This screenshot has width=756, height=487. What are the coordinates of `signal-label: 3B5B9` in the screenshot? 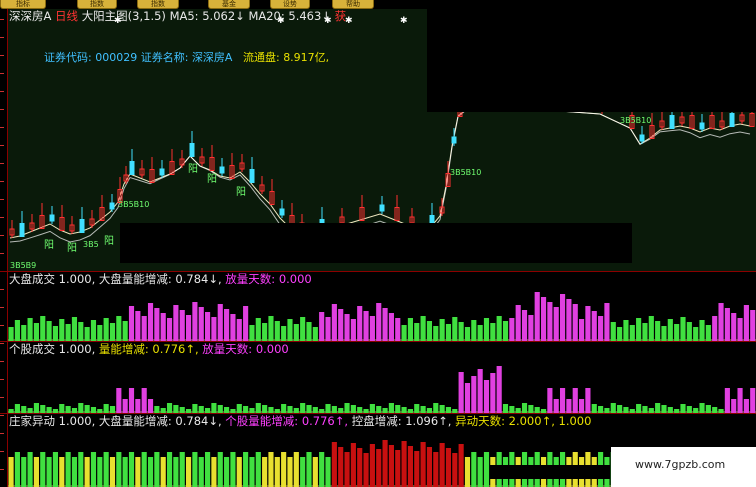 It's located at (23, 265).